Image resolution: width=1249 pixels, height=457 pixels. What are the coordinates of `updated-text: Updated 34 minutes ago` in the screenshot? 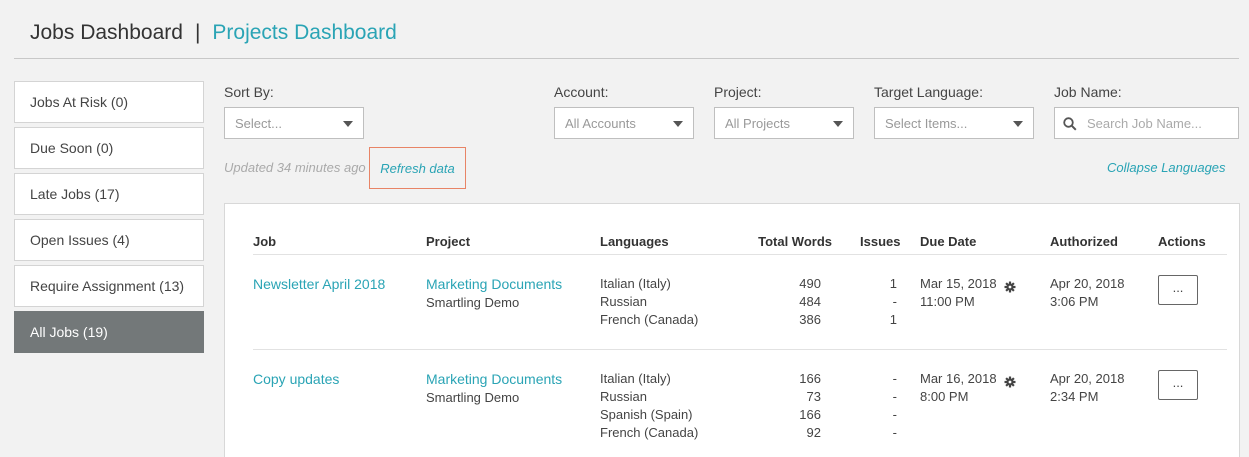 It's located at (295, 167).